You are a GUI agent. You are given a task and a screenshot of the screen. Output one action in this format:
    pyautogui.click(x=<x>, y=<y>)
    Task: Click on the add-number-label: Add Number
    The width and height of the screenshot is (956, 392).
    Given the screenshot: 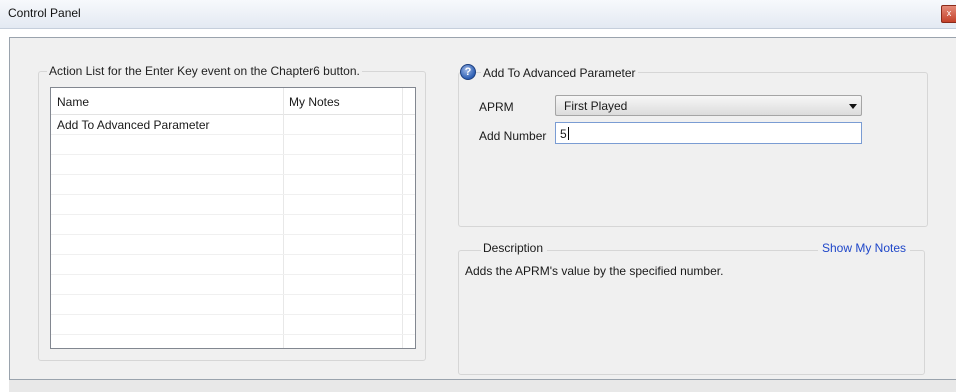 What is the action you would take?
    pyautogui.click(x=513, y=136)
    